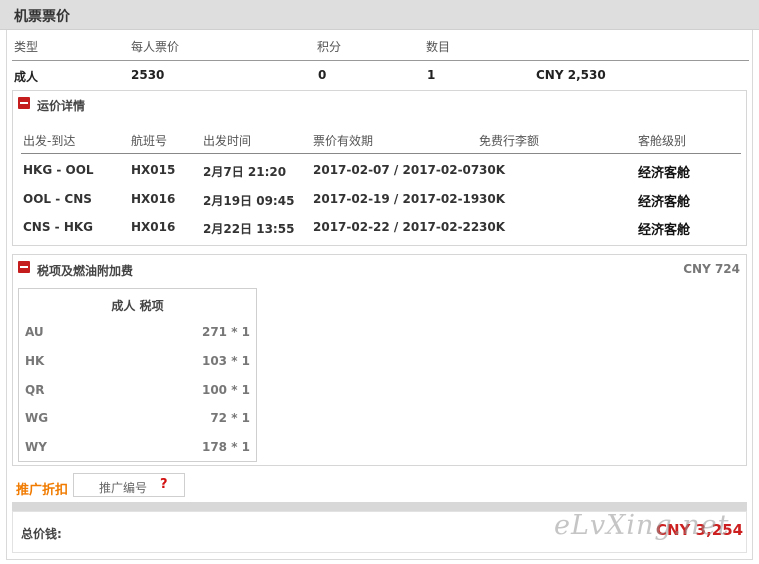 This screenshot has height=564, width=759. What do you see at coordinates (379, 76) in the screenshot?
I see `fare-row-adult: 成人 2530 0 1 CNY 2,530` at bounding box center [379, 76].